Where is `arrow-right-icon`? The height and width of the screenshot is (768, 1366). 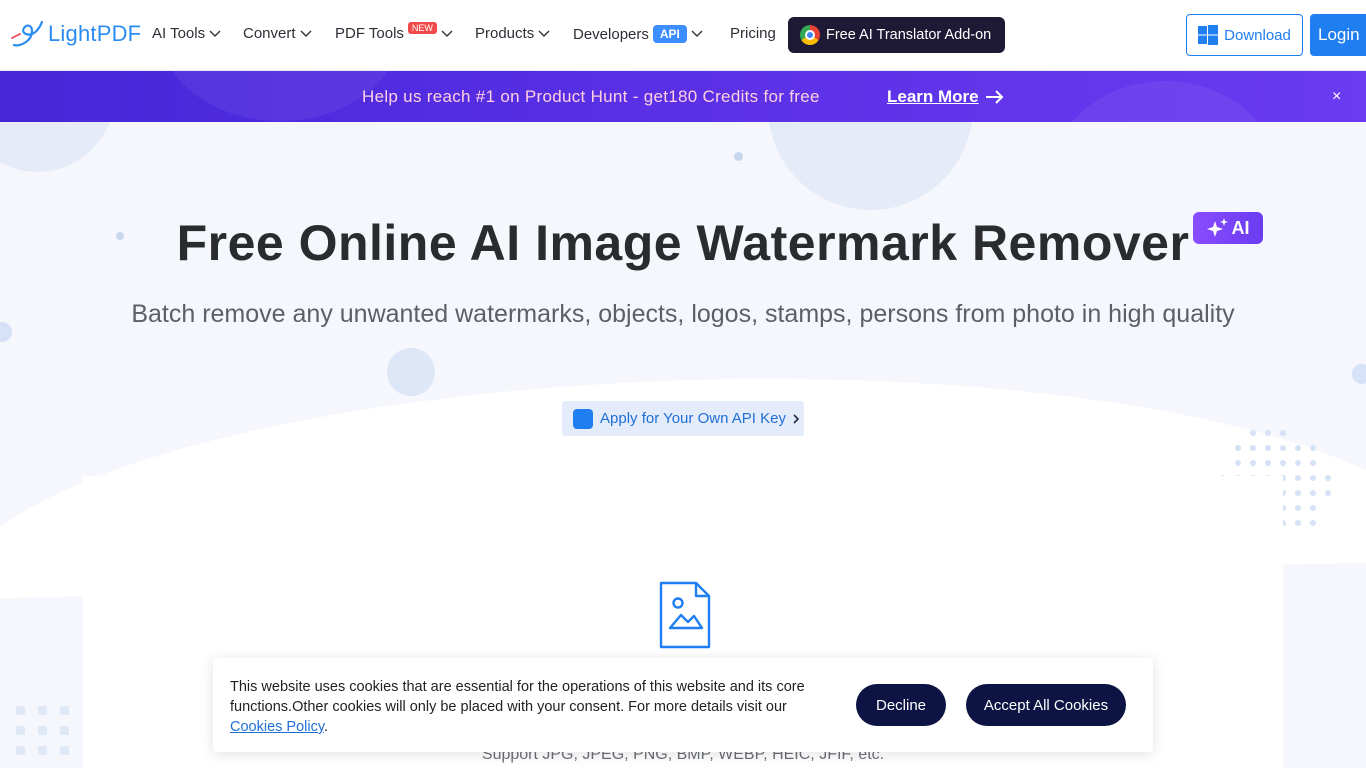
arrow-right-icon is located at coordinates (994, 97).